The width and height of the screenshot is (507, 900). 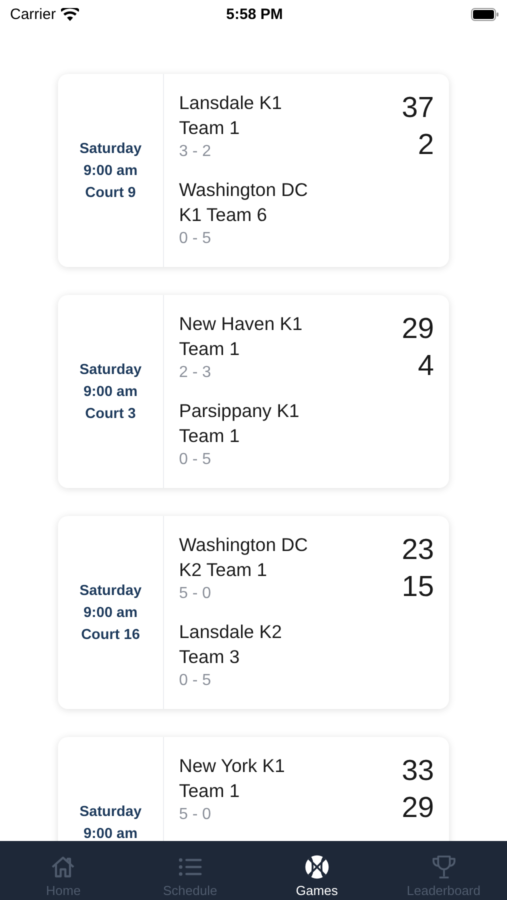 I want to click on team-name: Lansdale K1 Team 1, so click(x=231, y=115).